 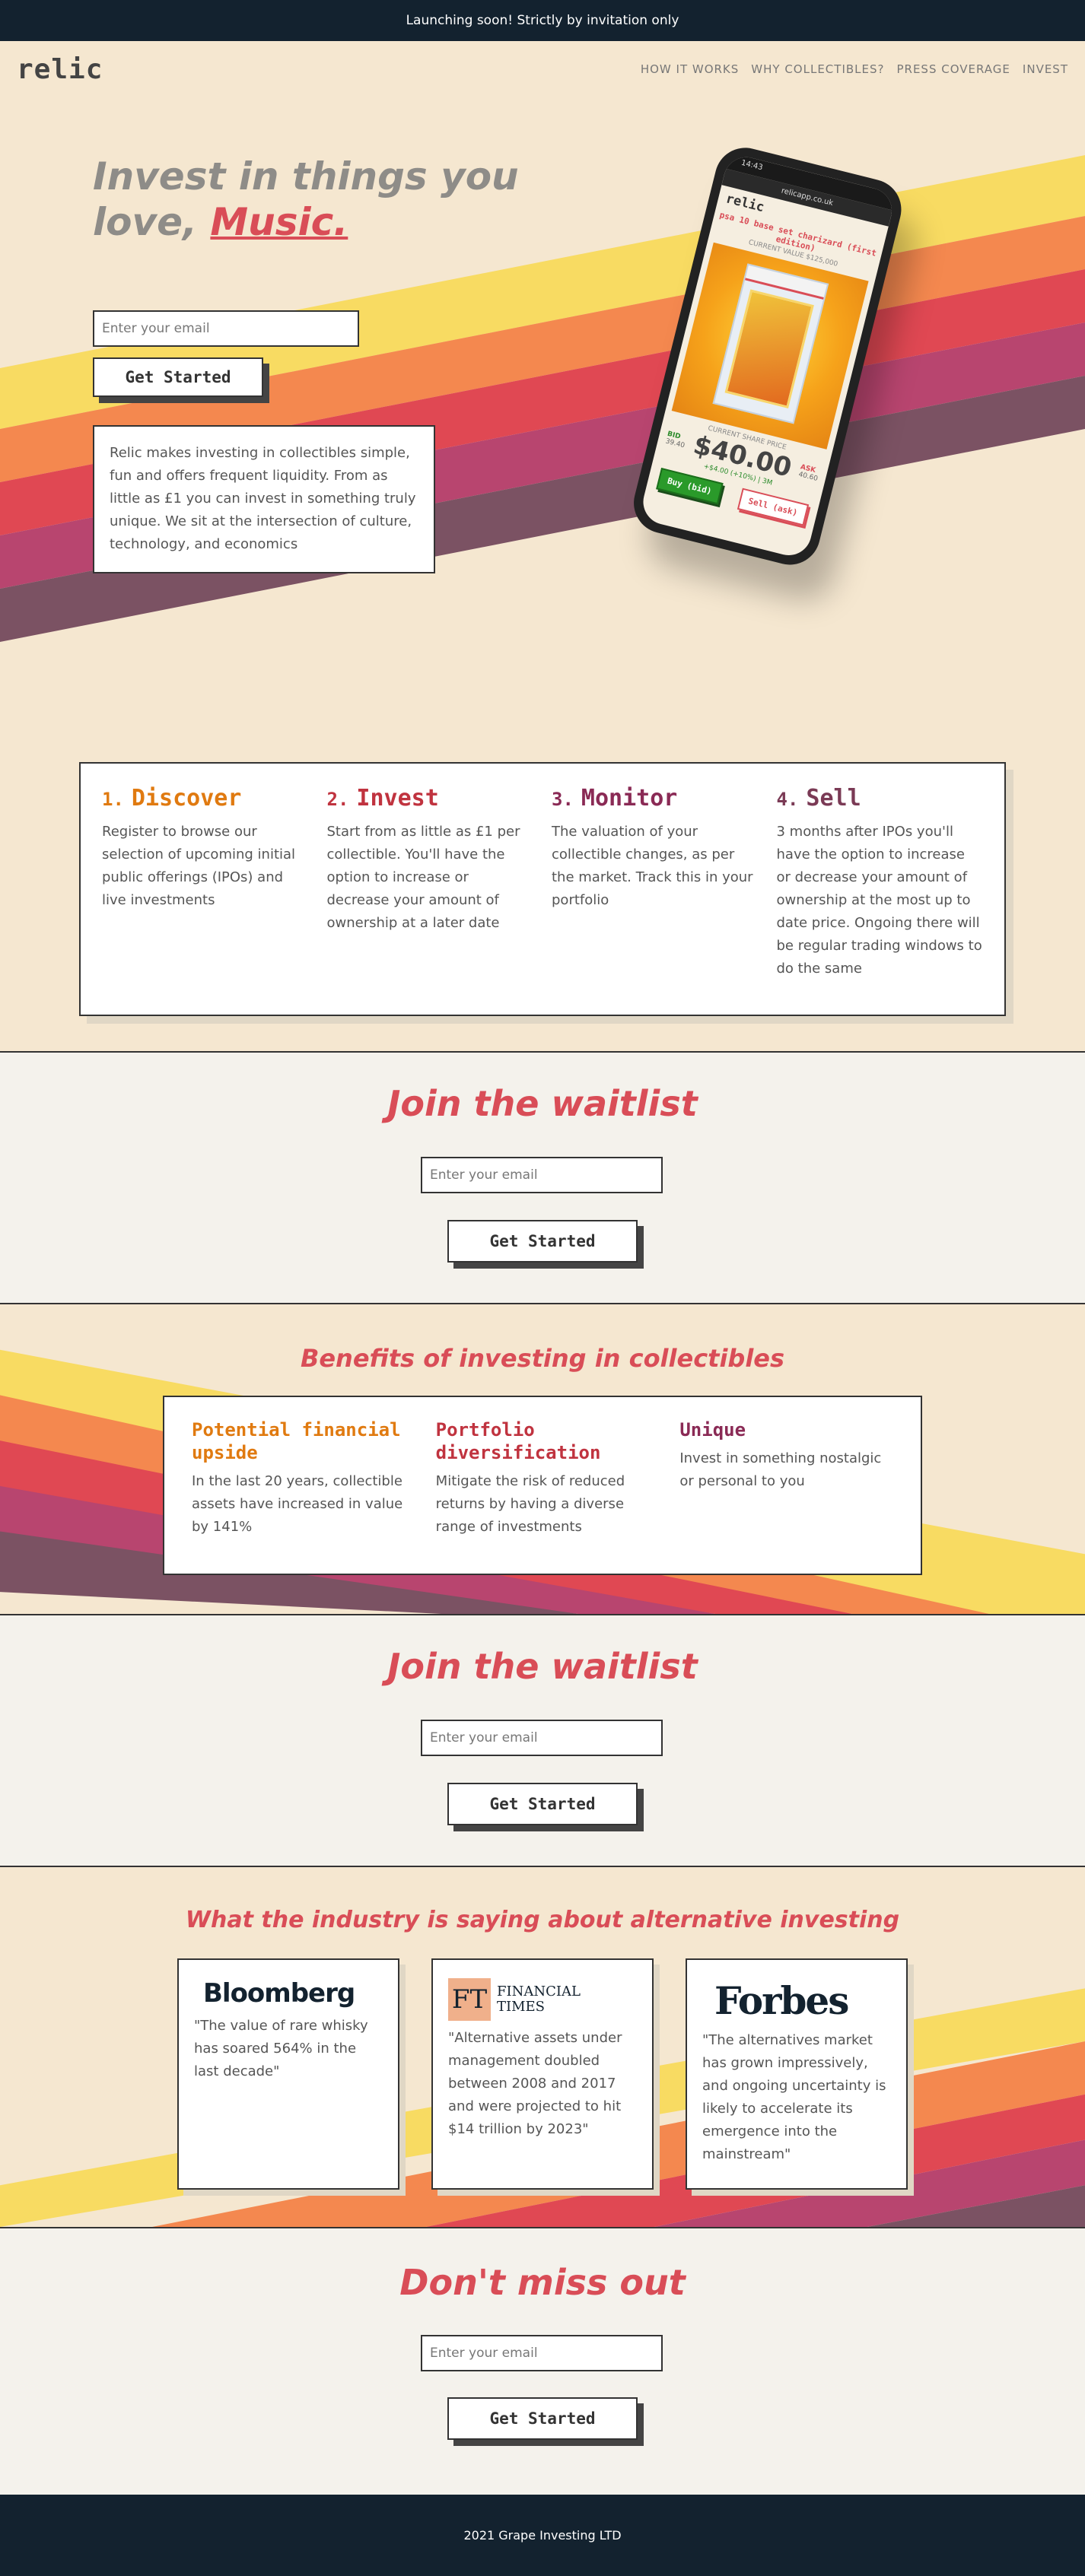 I want to click on hero-title: Invest in things you love, Music., so click(x=329, y=200).